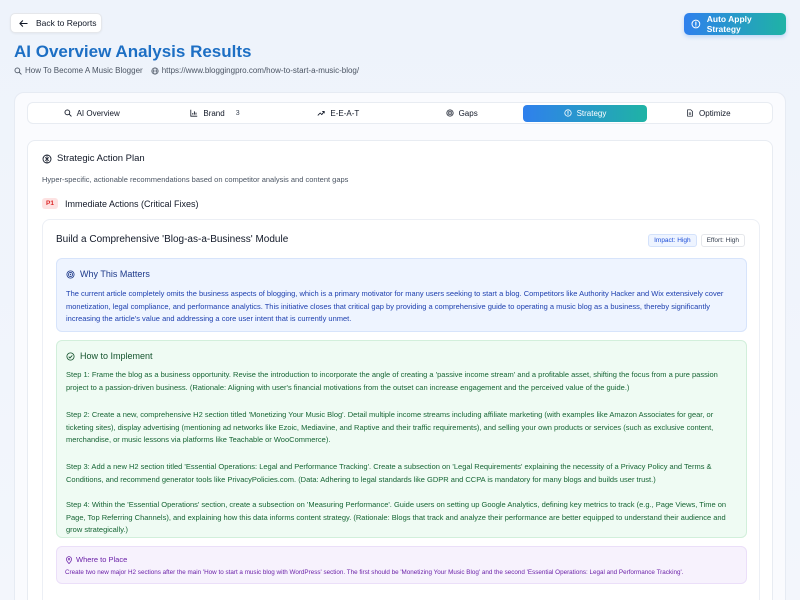  I want to click on map-pin-icon, so click(69, 559).